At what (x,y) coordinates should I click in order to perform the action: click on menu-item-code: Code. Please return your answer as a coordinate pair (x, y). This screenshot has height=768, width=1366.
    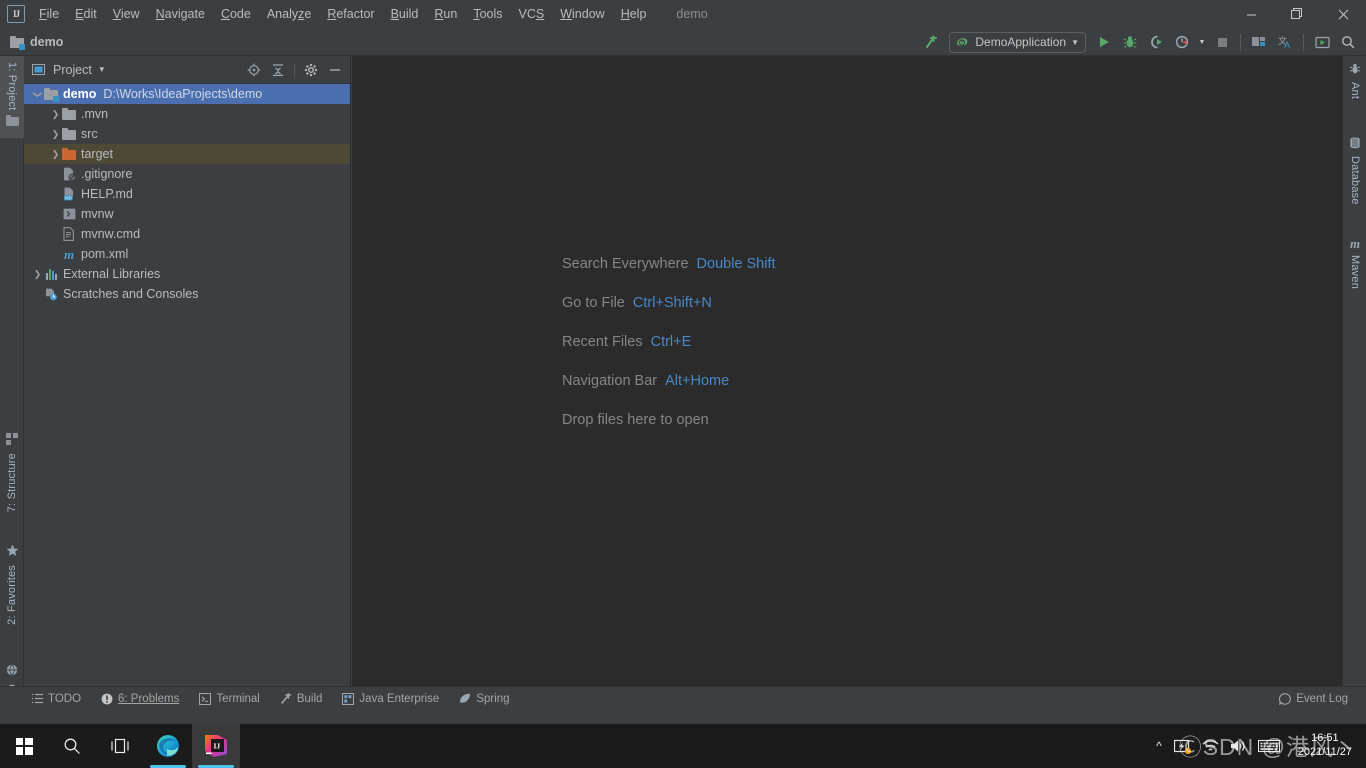
    Looking at the image, I should click on (236, 14).